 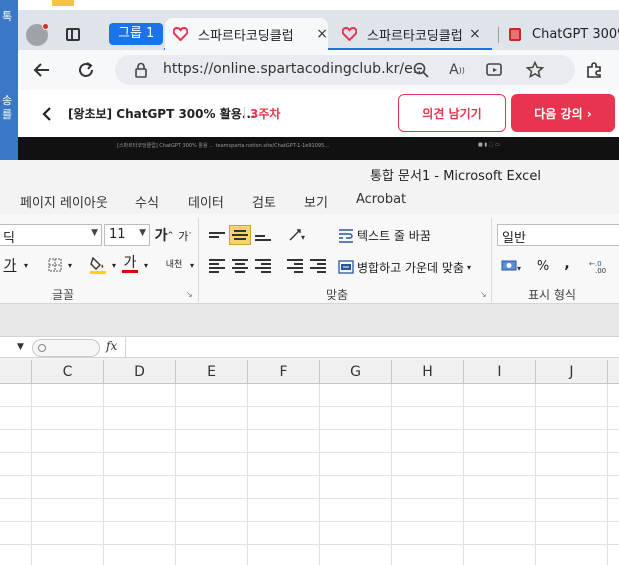 I want to click on tab-review: 검토, so click(x=264, y=201).